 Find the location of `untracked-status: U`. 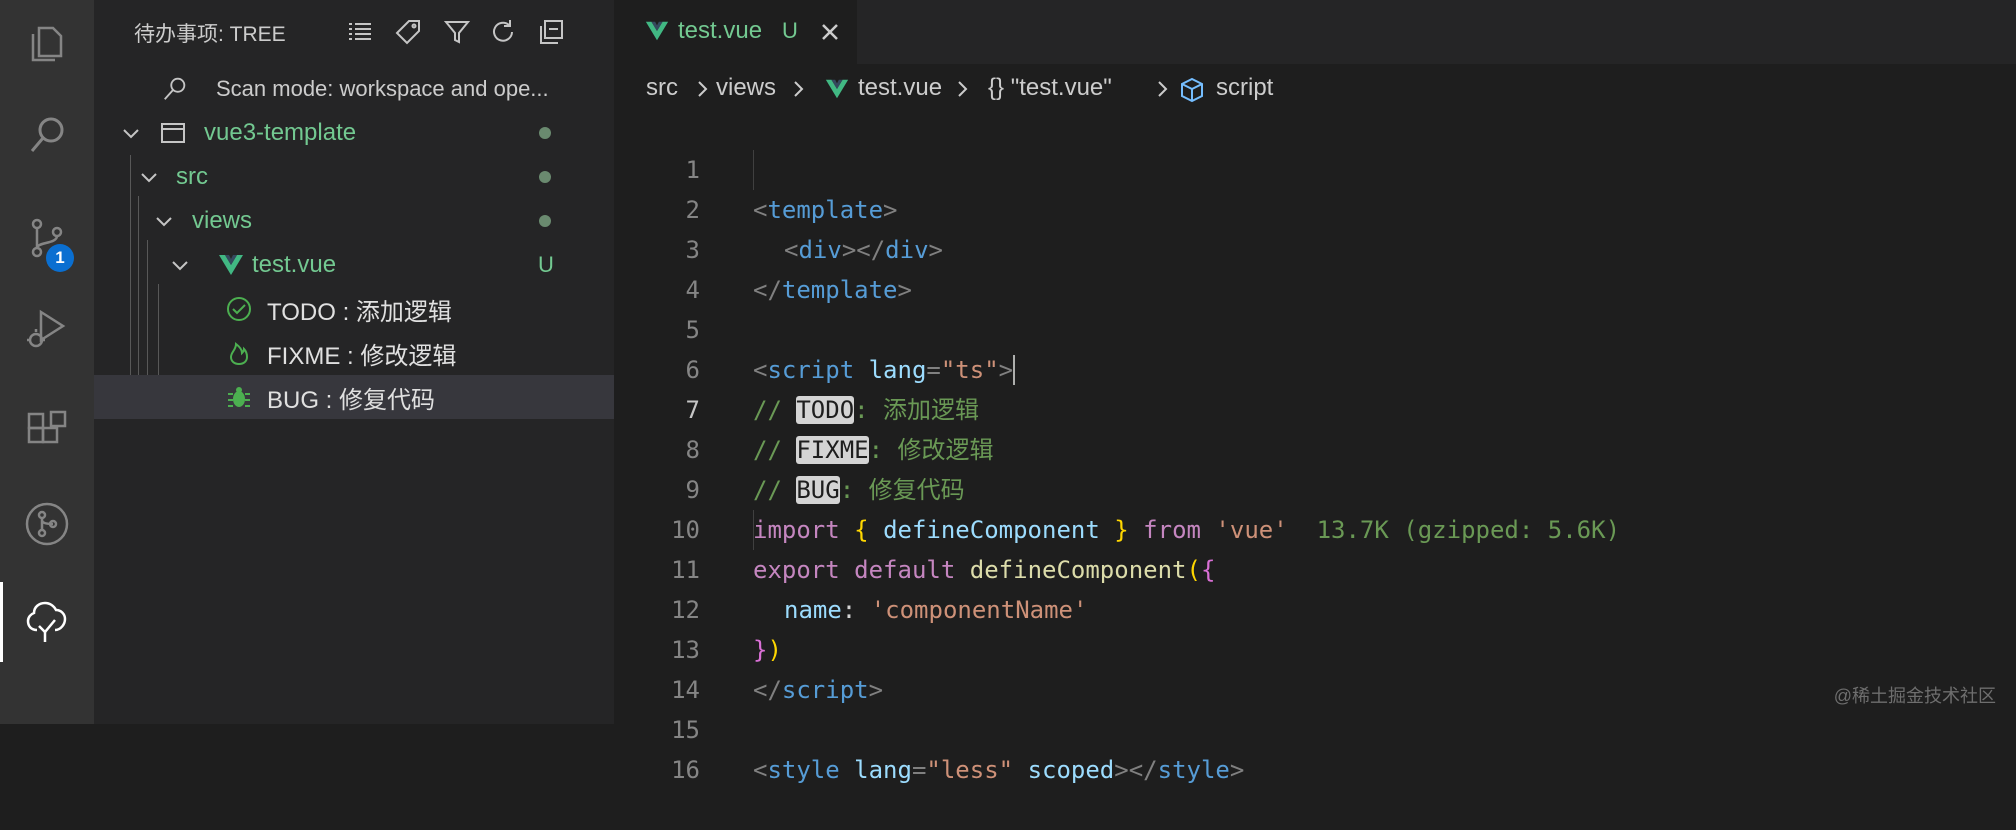

untracked-status: U is located at coordinates (546, 264).